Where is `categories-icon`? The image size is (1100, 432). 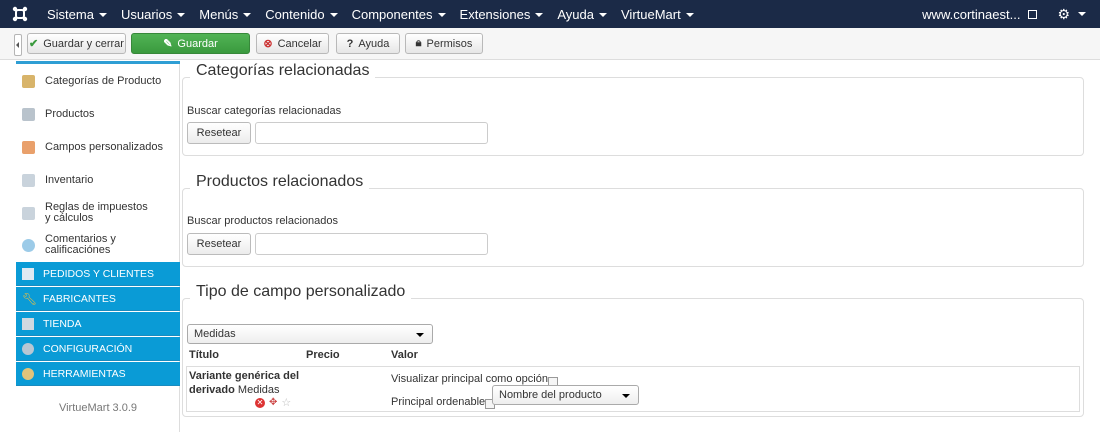 categories-icon is located at coordinates (28, 81).